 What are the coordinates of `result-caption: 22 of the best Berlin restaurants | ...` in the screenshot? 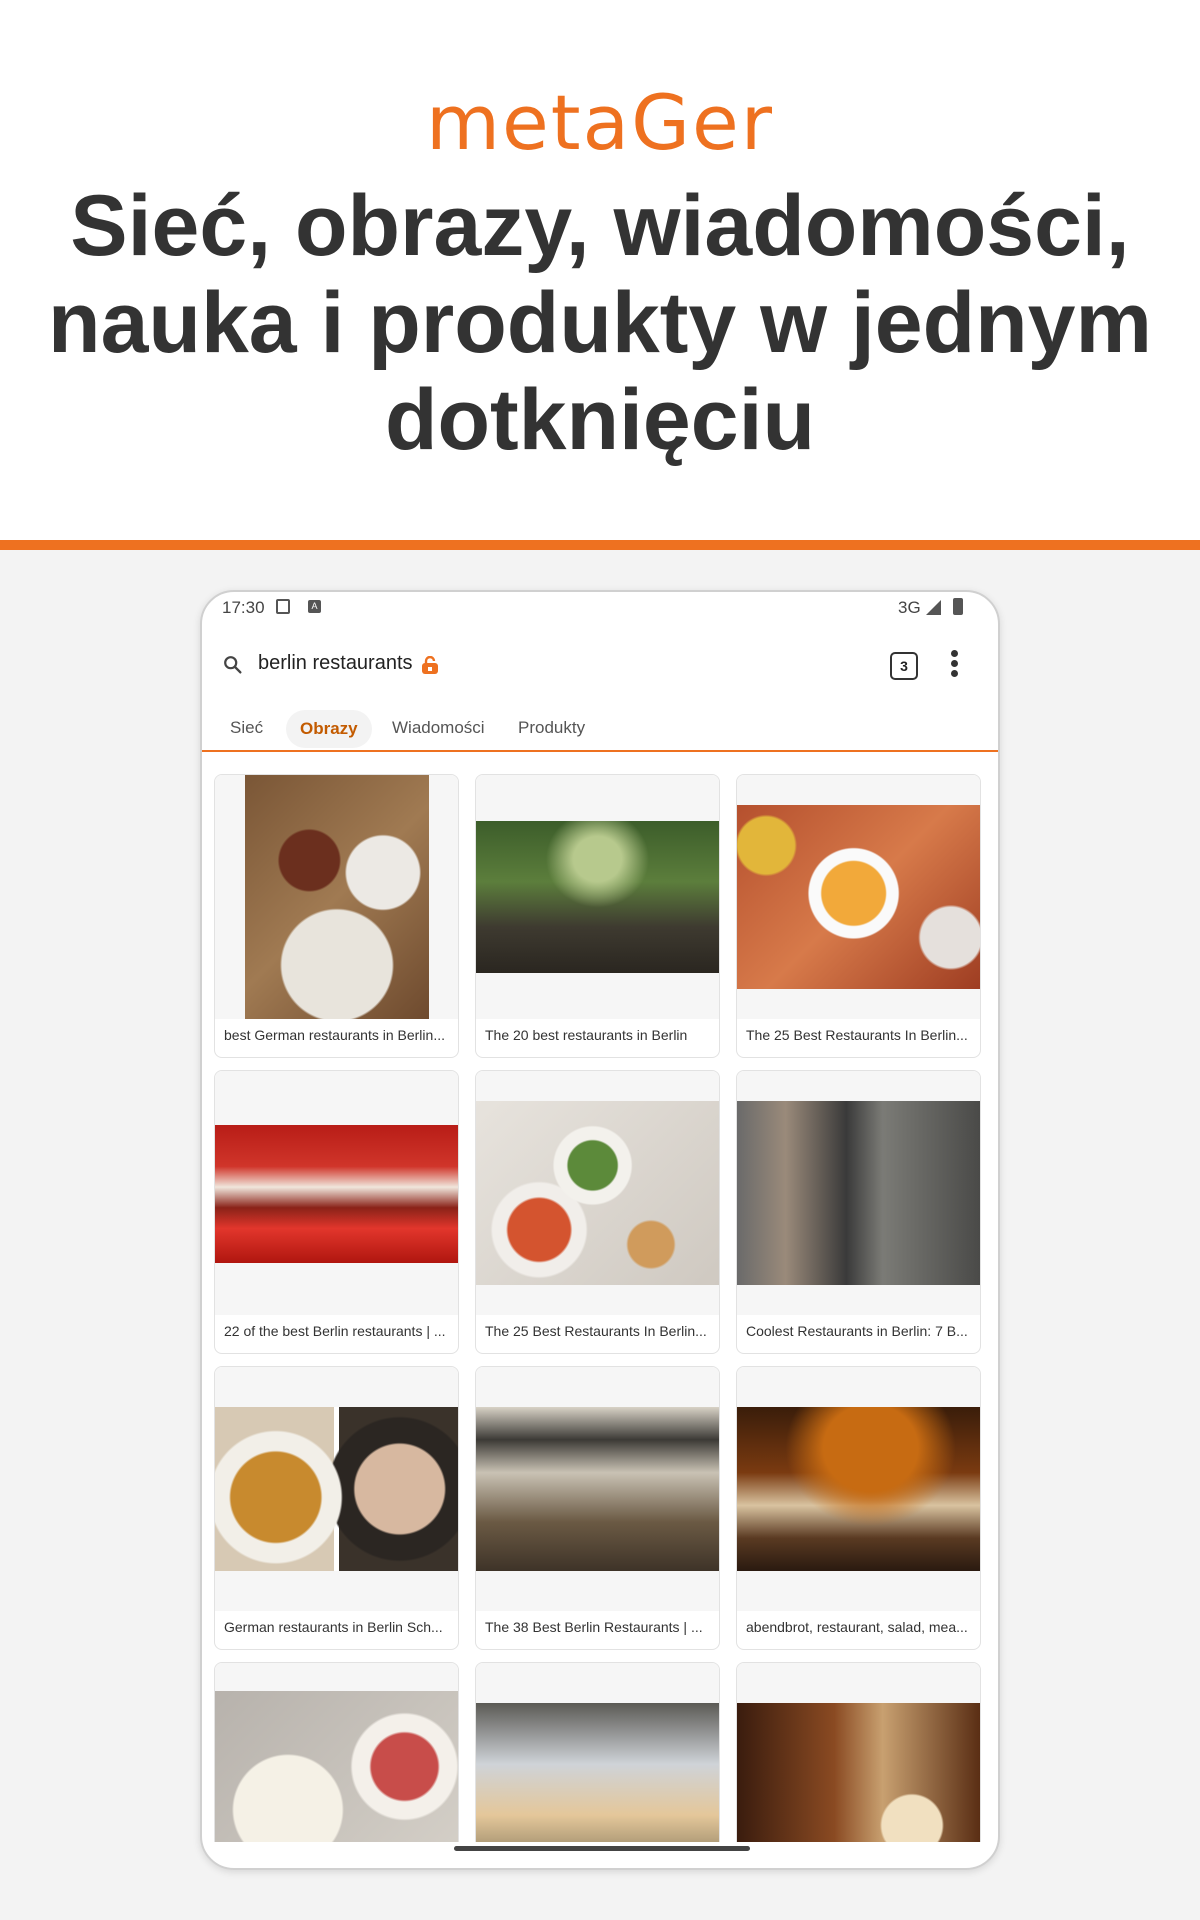 It's located at (335, 1331).